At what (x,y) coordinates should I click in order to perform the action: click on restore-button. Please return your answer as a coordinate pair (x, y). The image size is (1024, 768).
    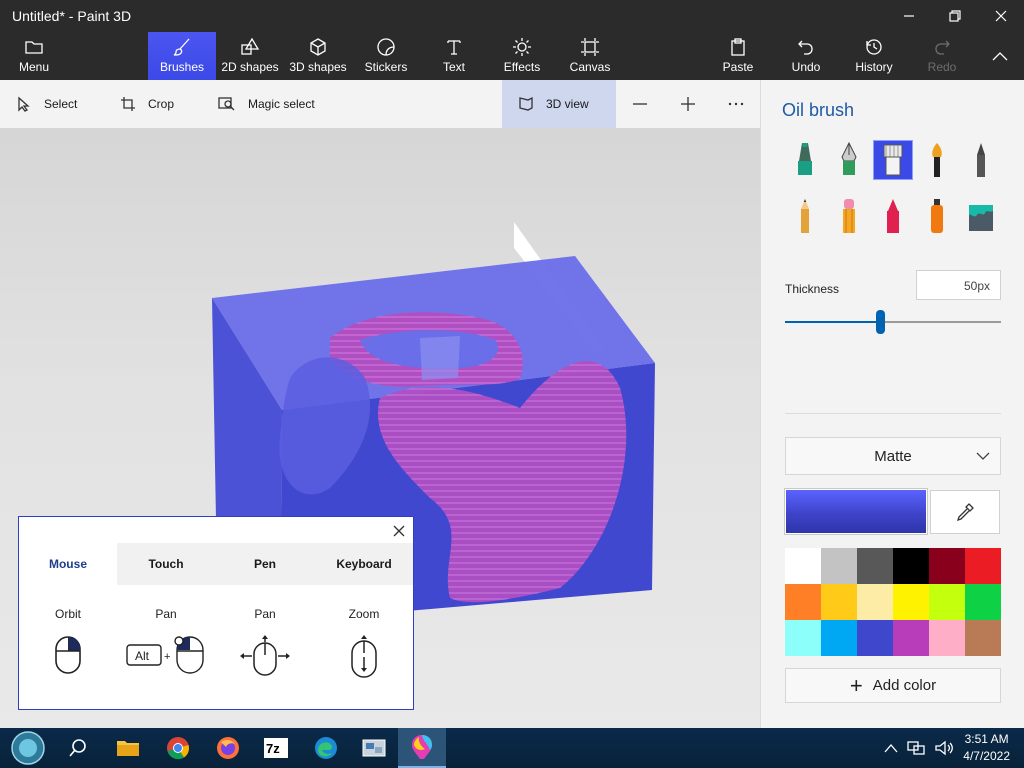
    Looking at the image, I should click on (955, 16).